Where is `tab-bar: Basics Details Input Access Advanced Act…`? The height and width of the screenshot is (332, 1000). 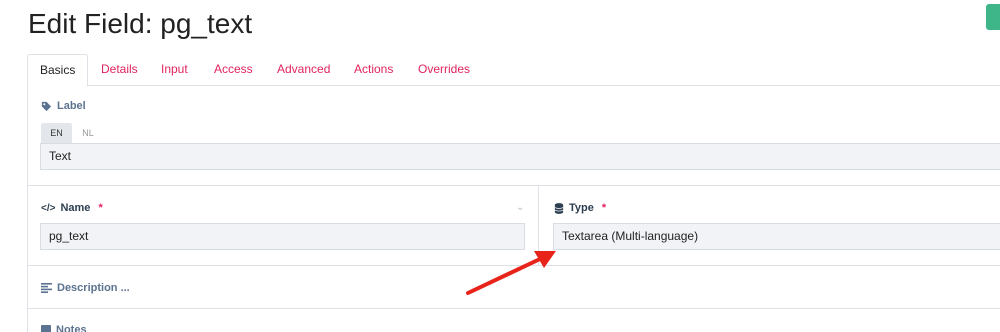
tab-bar: Basics Details Input Access Advanced Act… is located at coordinates (513, 70).